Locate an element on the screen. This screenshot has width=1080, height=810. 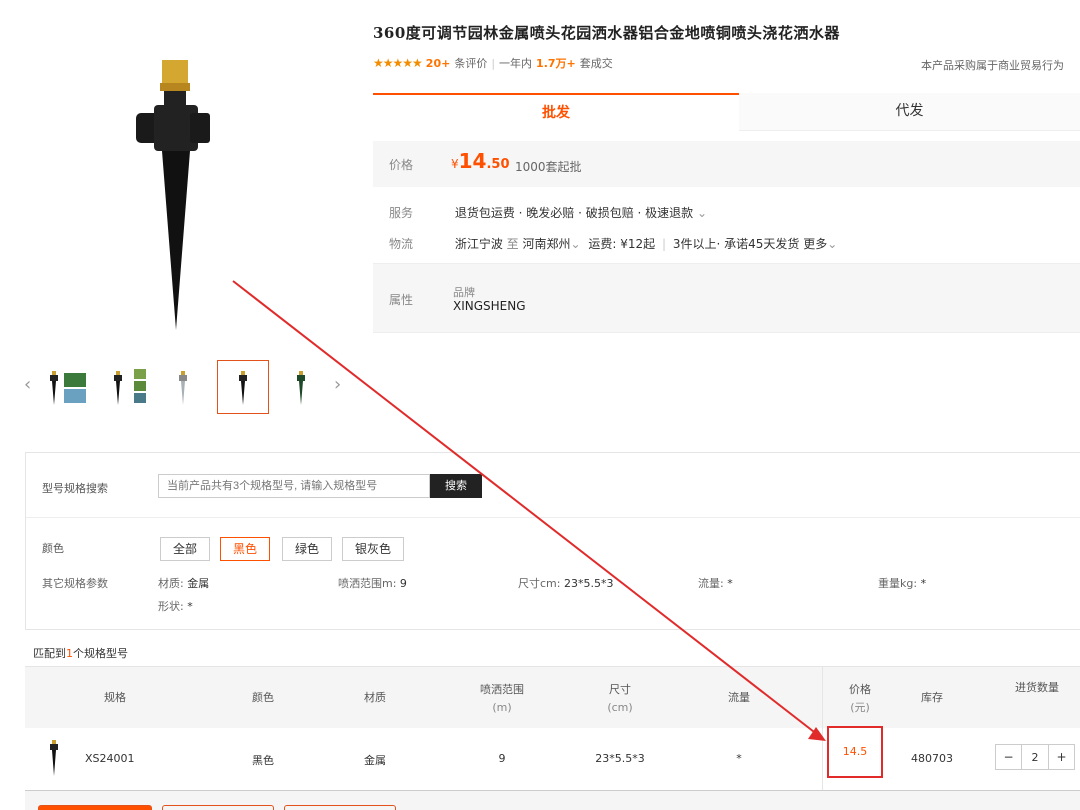
cell-spec: XS24001 is located at coordinates (110, 758).